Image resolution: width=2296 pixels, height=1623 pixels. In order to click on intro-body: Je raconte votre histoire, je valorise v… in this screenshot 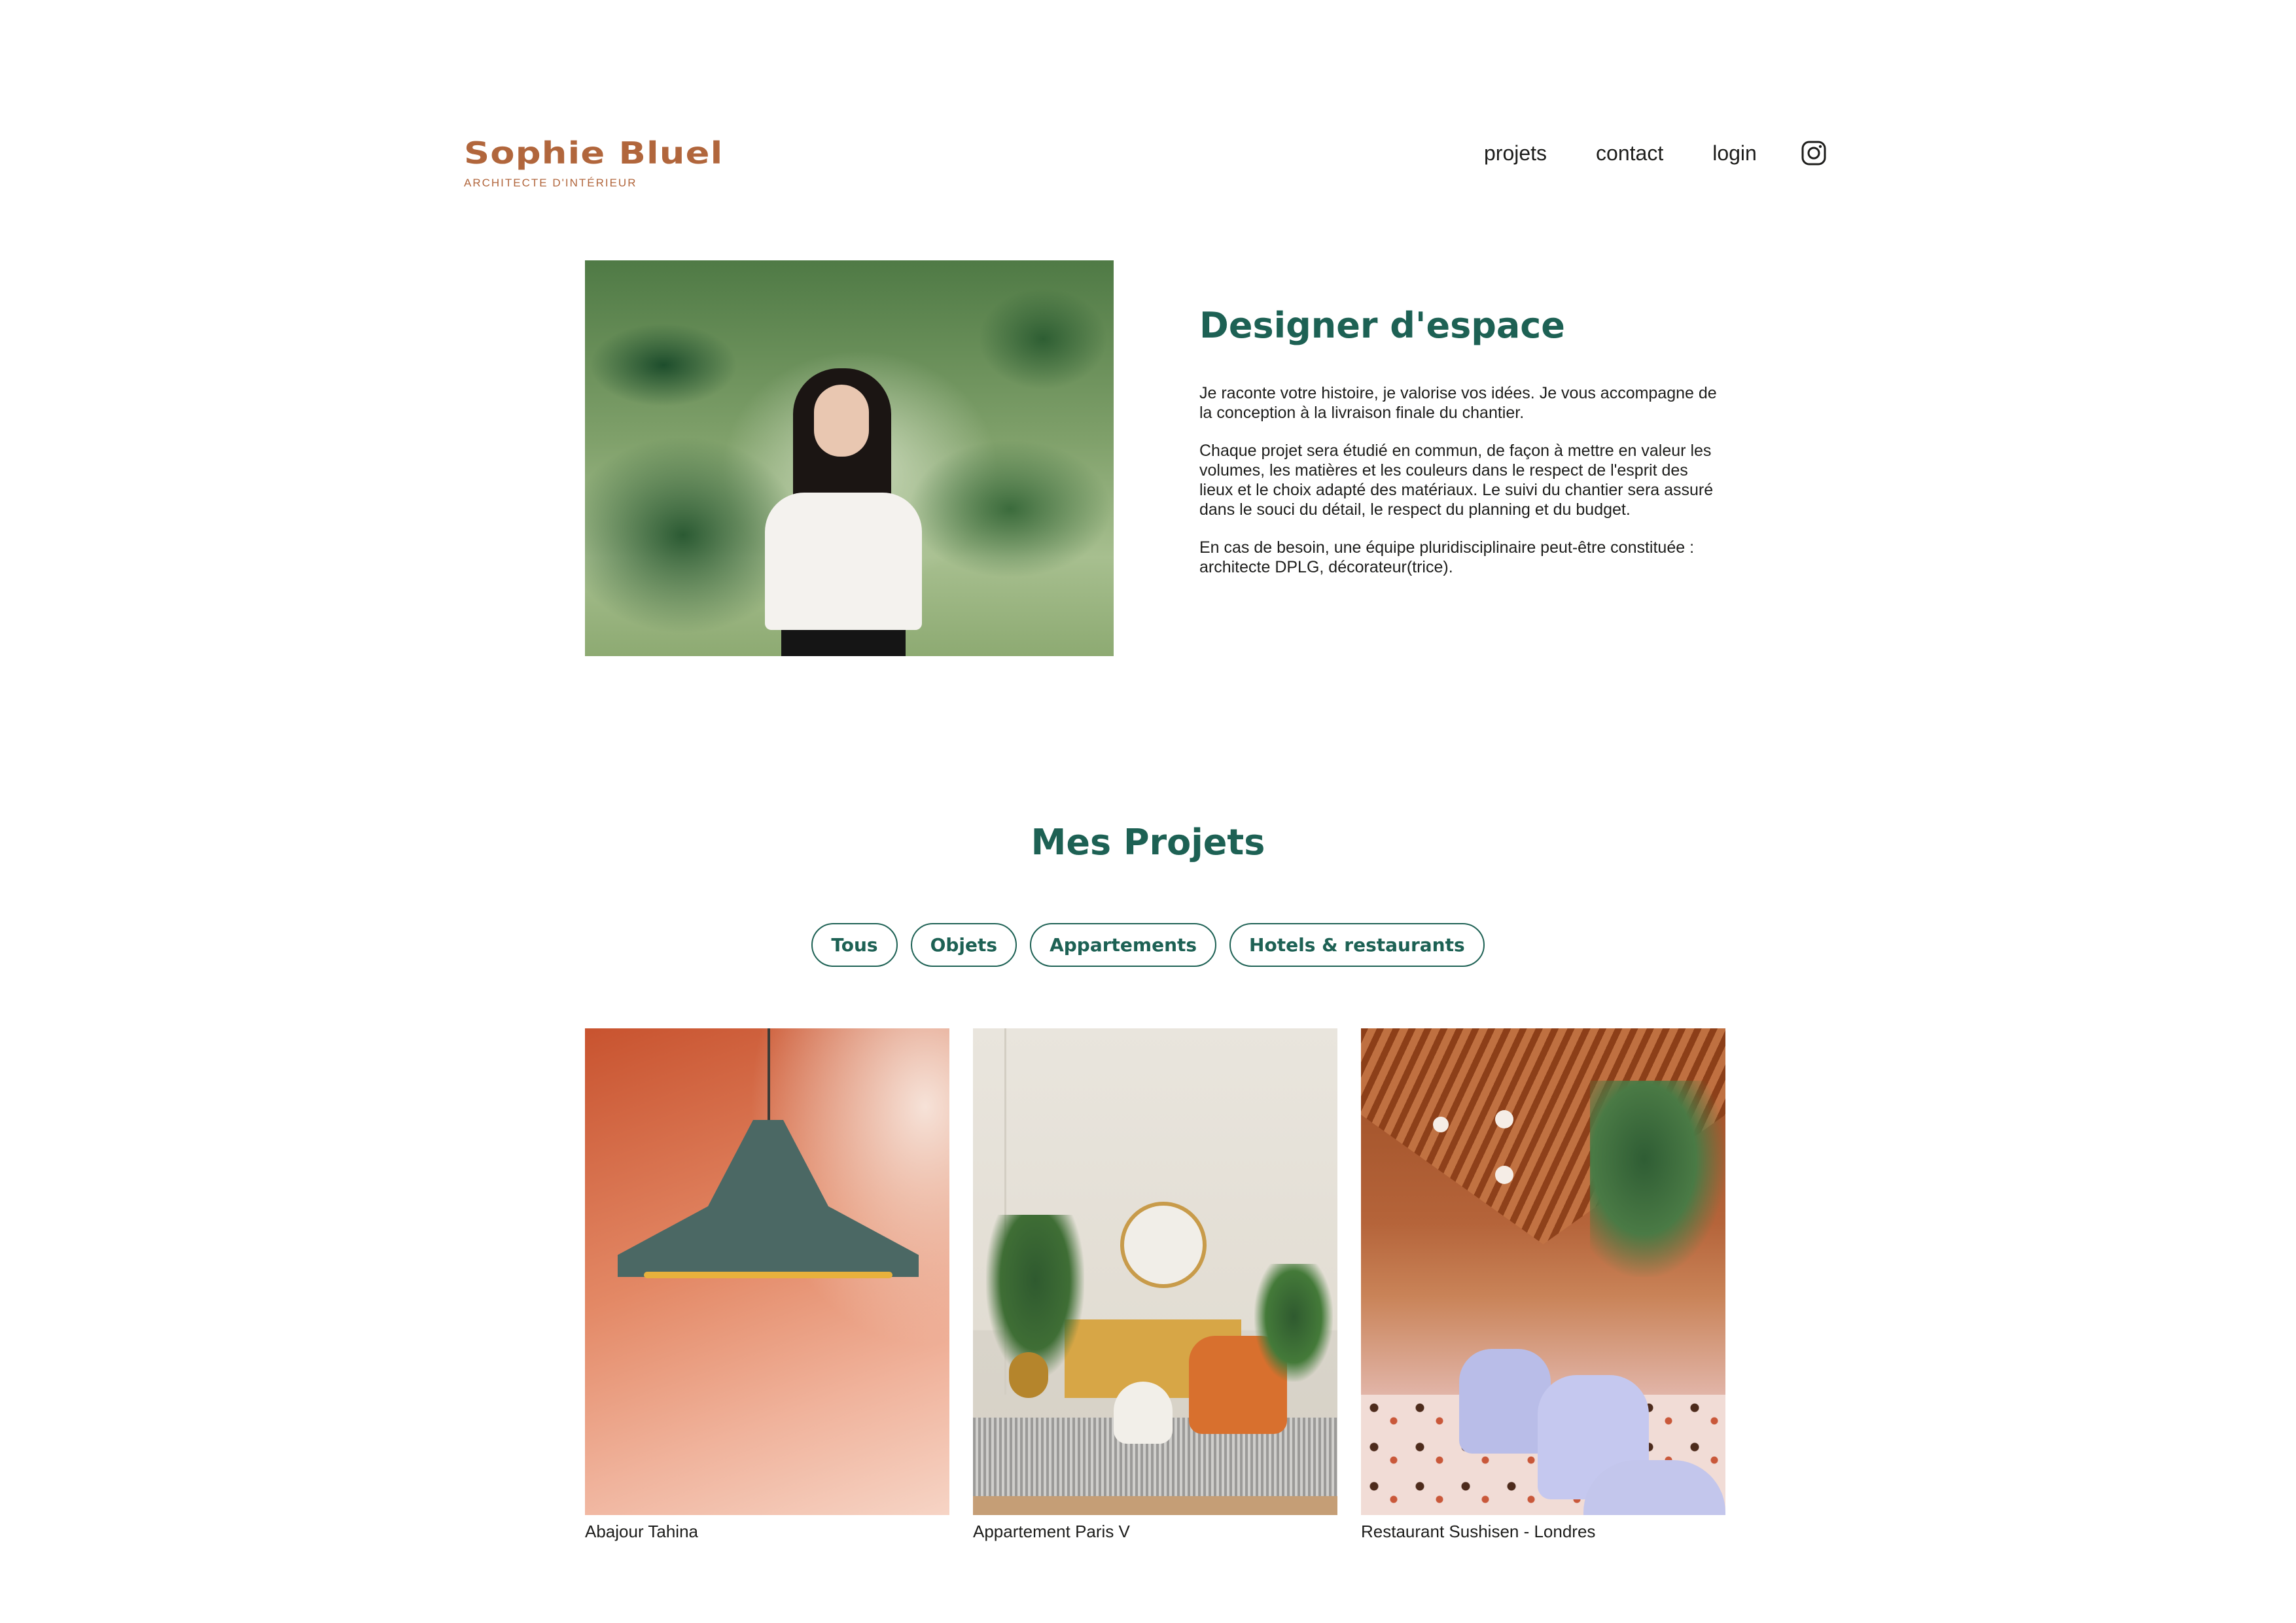, I will do `click(1461, 480)`.